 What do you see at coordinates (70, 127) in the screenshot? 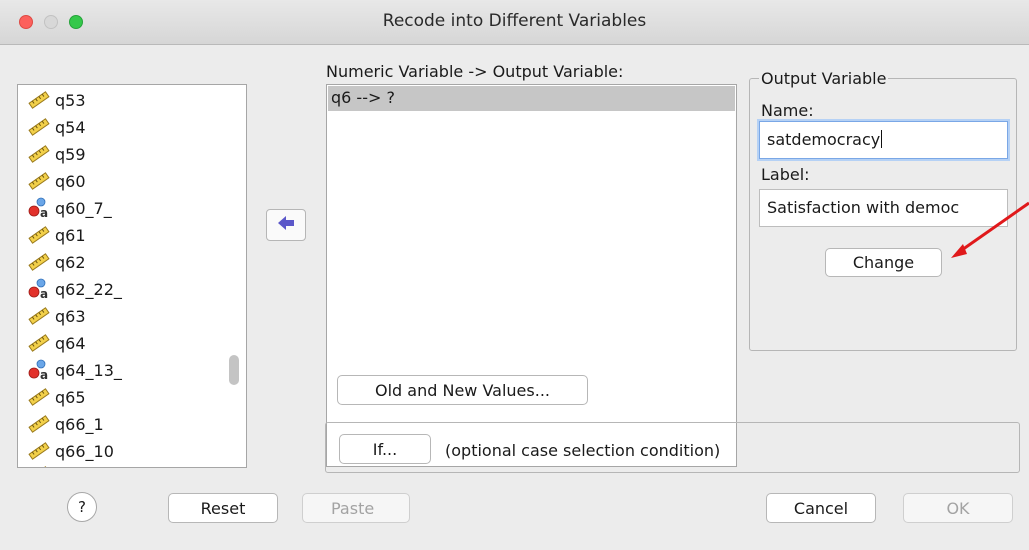
I see `variable-label: q54` at bounding box center [70, 127].